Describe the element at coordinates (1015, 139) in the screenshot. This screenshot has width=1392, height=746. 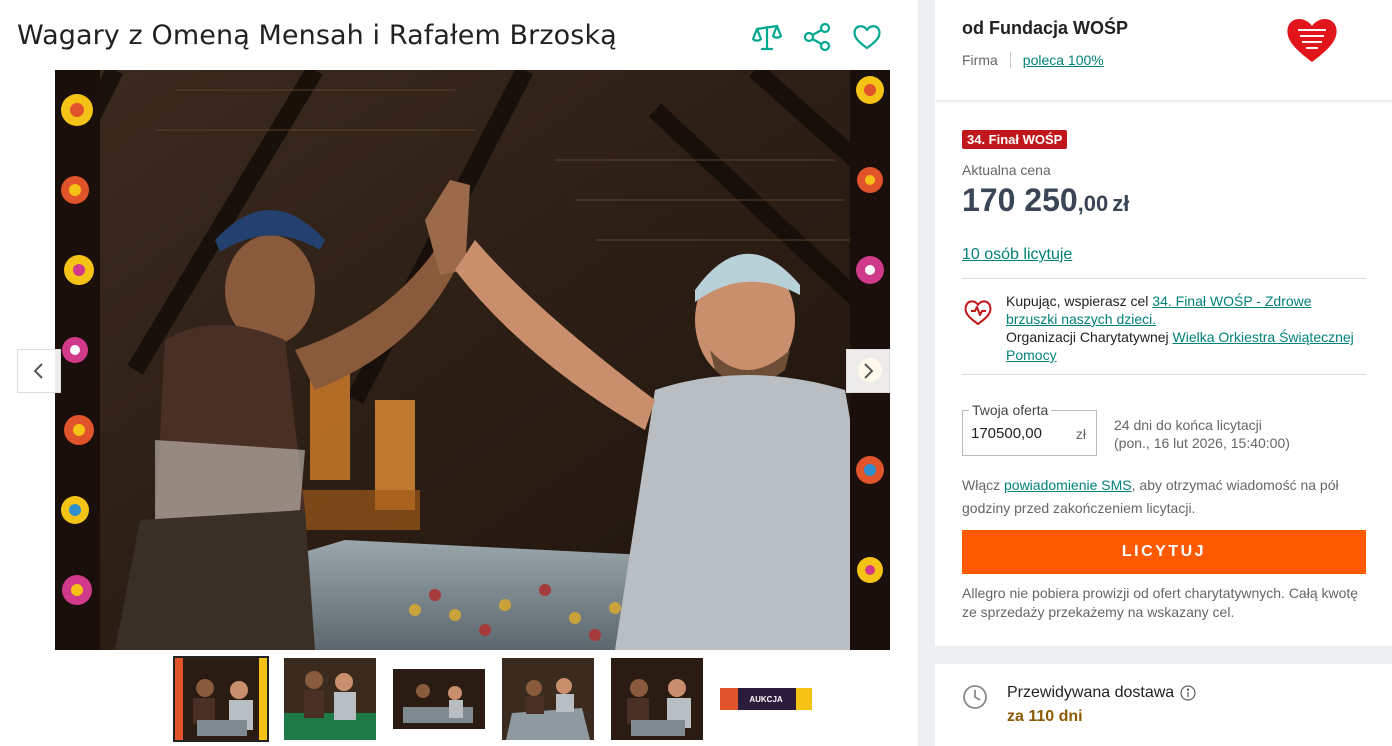
I see `event-badge: 34. Finał WOŚP` at that location.